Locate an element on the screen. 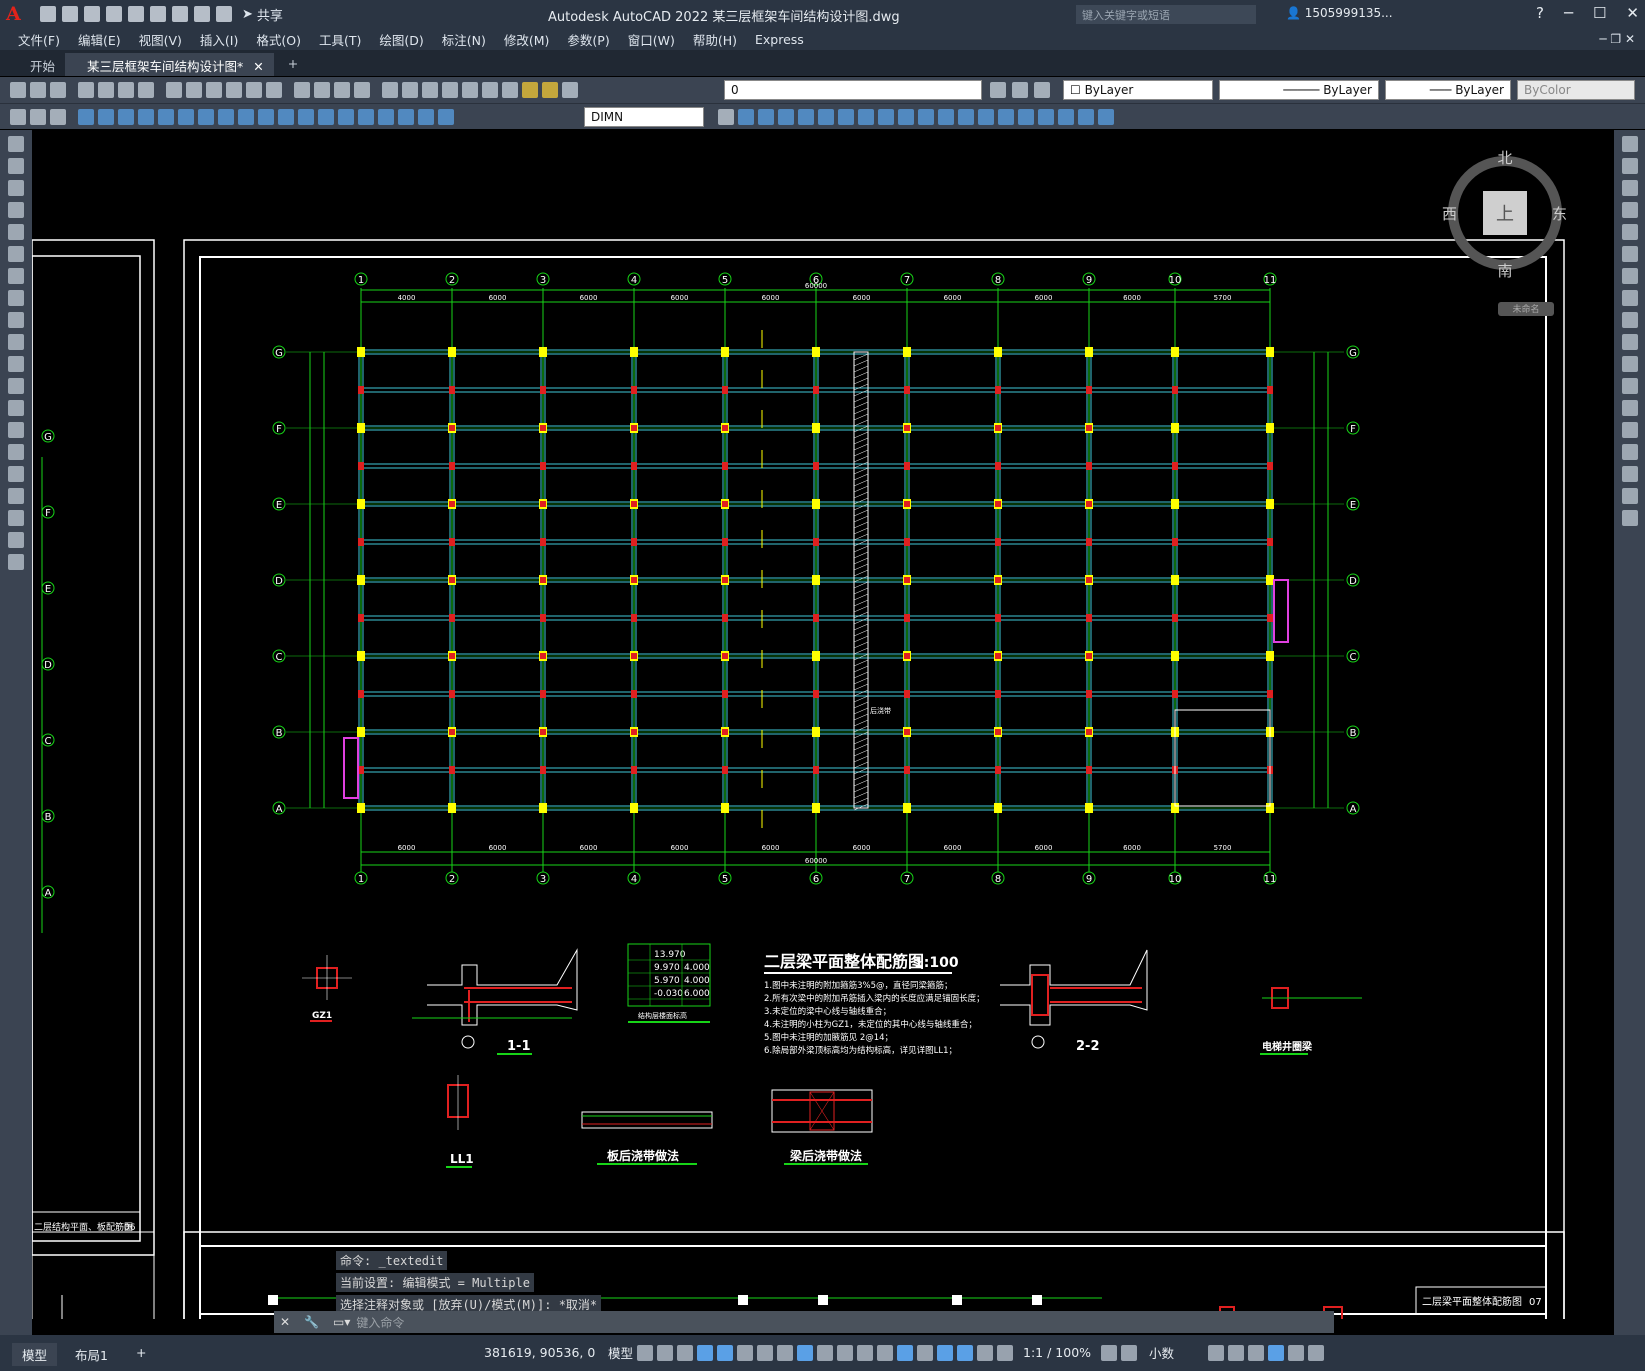 This screenshot has width=1645, height=1371. lock-ui-icon is located at coordinates (1236, 1352).